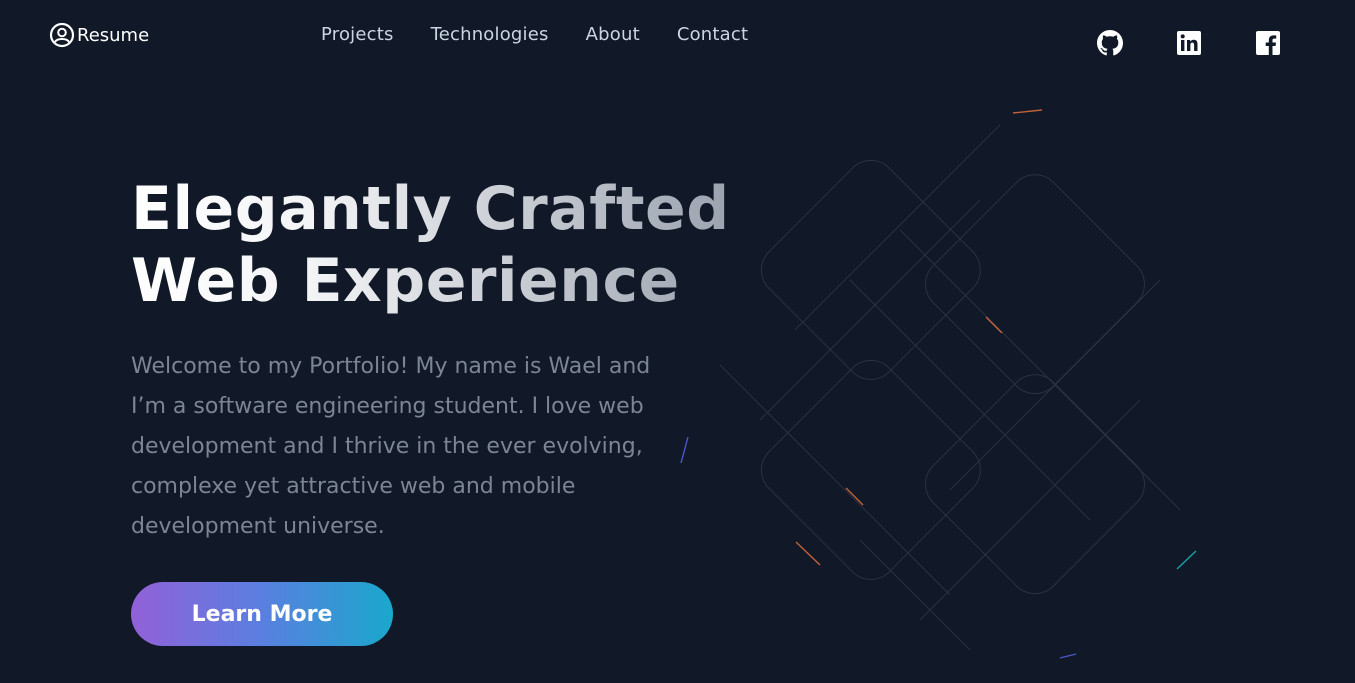 This screenshot has height=683, width=1355. What do you see at coordinates (357, 34) in the screenshot?
I see `nav-projects: Projects` at bounding box center [357, 34].